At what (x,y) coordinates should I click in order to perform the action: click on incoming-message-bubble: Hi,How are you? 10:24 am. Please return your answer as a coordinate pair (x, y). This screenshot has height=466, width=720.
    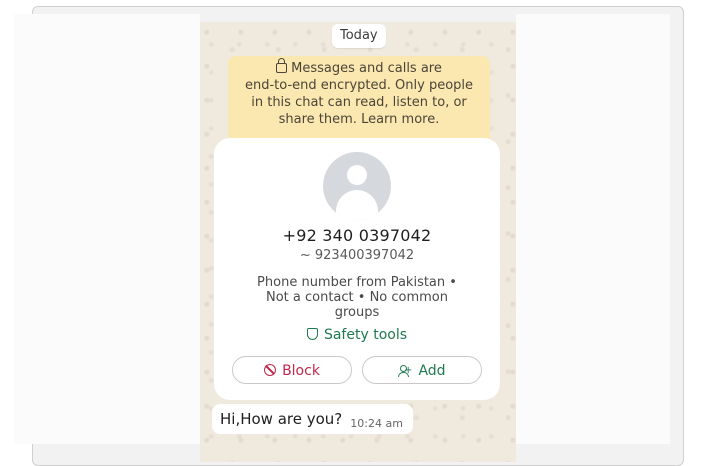
    Looking at the image, I should click on (312, 419).